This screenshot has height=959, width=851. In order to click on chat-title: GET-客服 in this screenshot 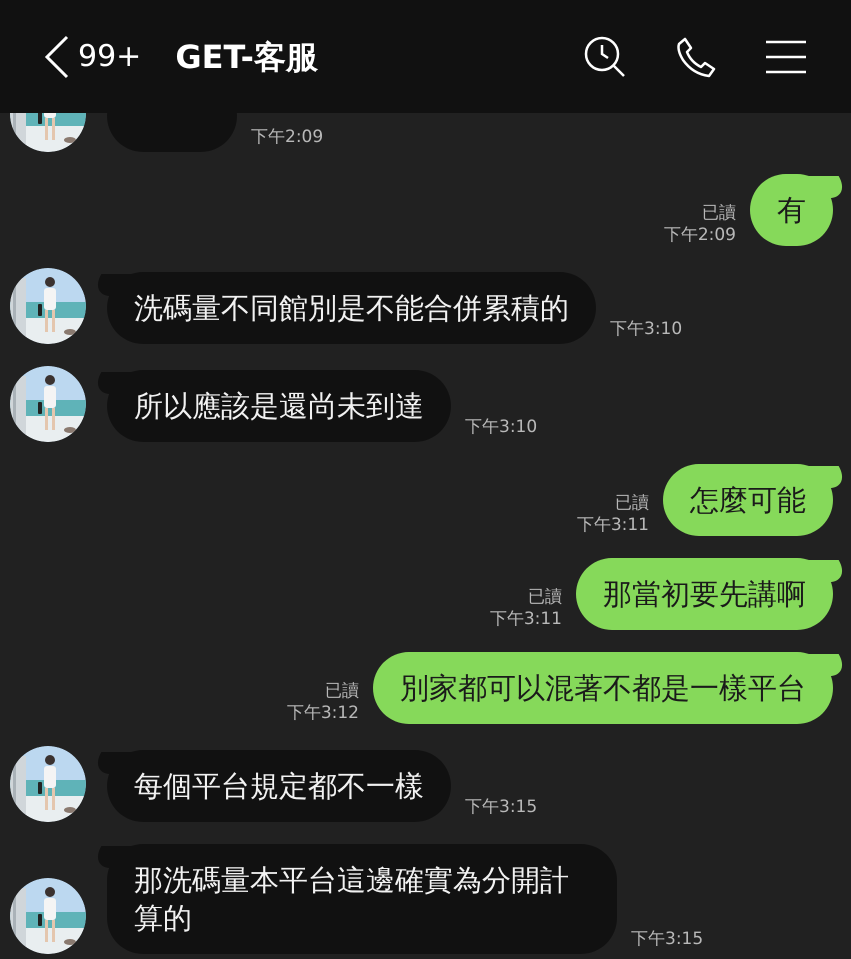, I will do `click(246, 57)`.